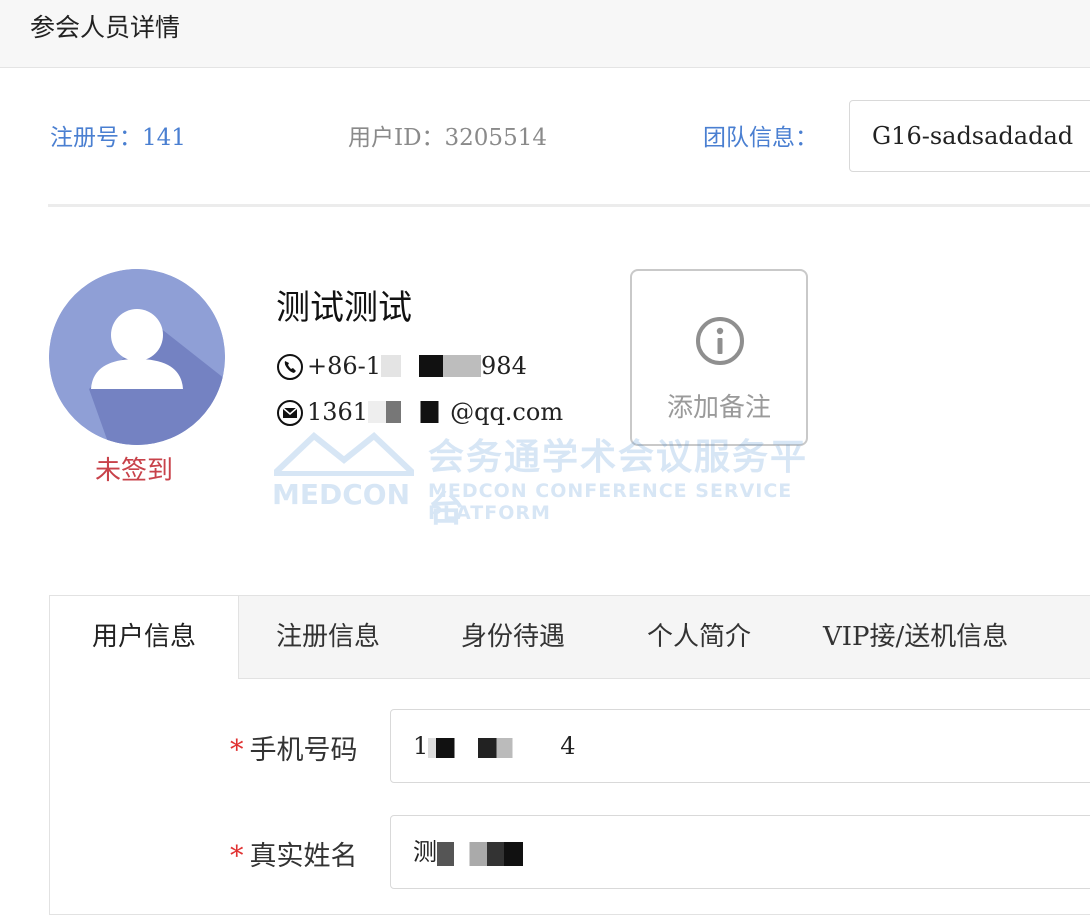 The image size is (1090, 915). Describe the element at coordinates (507, 412) in the screenshot. I see `email-suffix: @qq.com` at that location.